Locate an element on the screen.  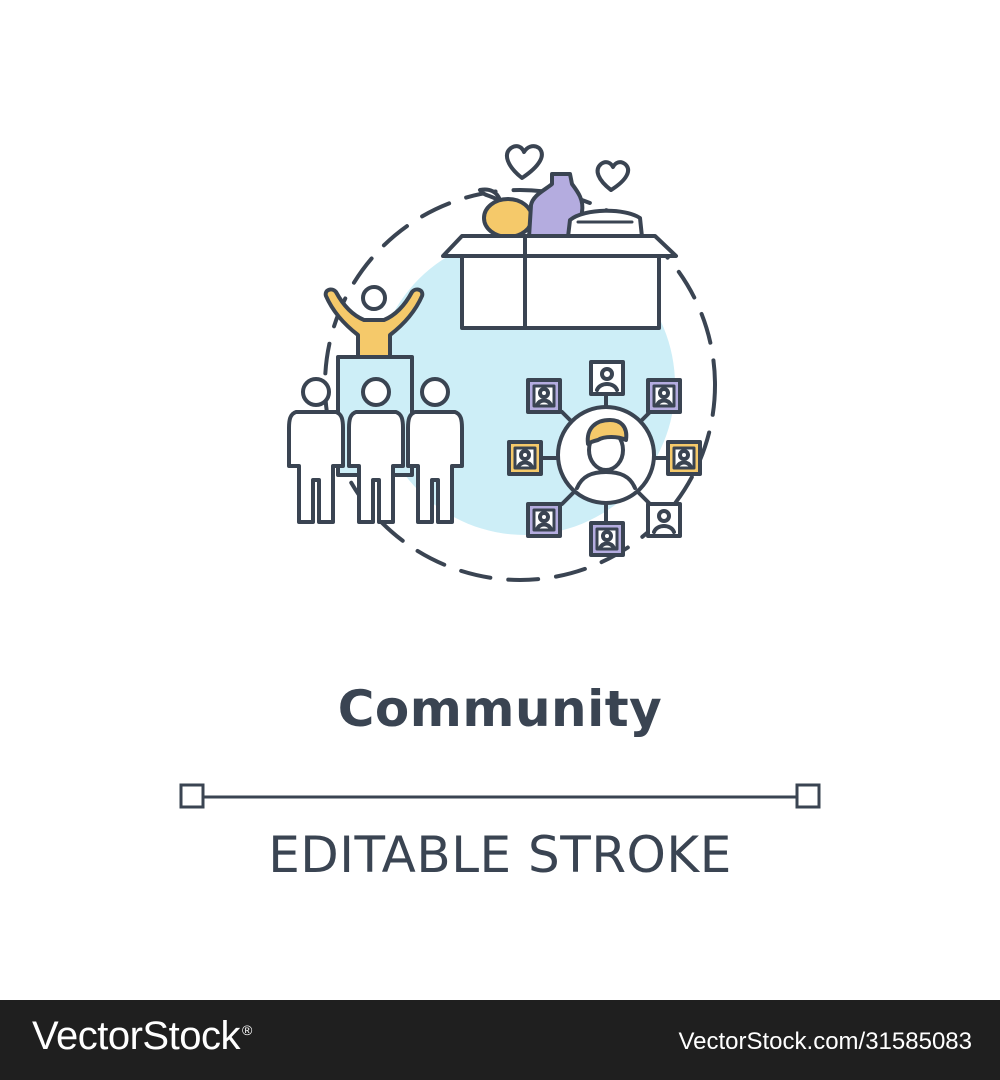
avatar-bottom-right is located at coordinates (664, 520).